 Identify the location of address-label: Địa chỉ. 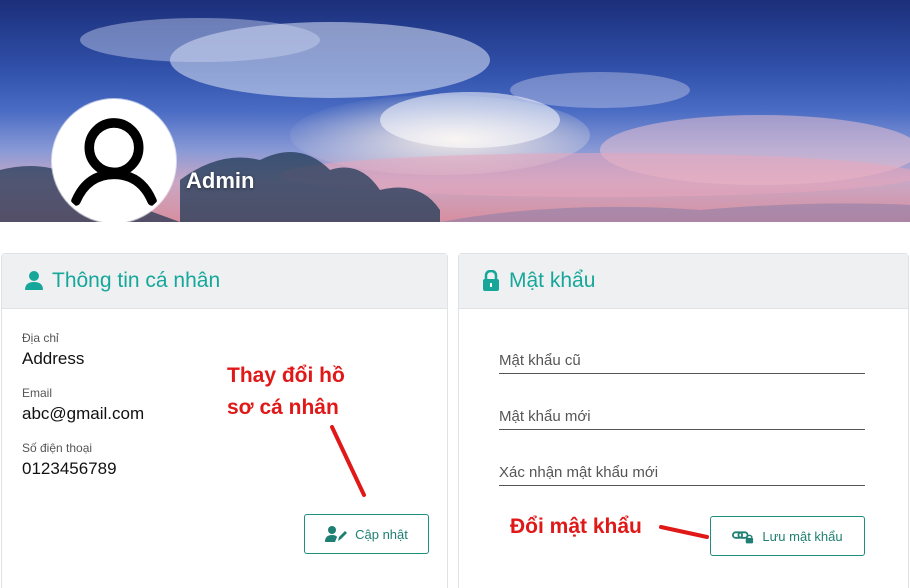
(40, 338).